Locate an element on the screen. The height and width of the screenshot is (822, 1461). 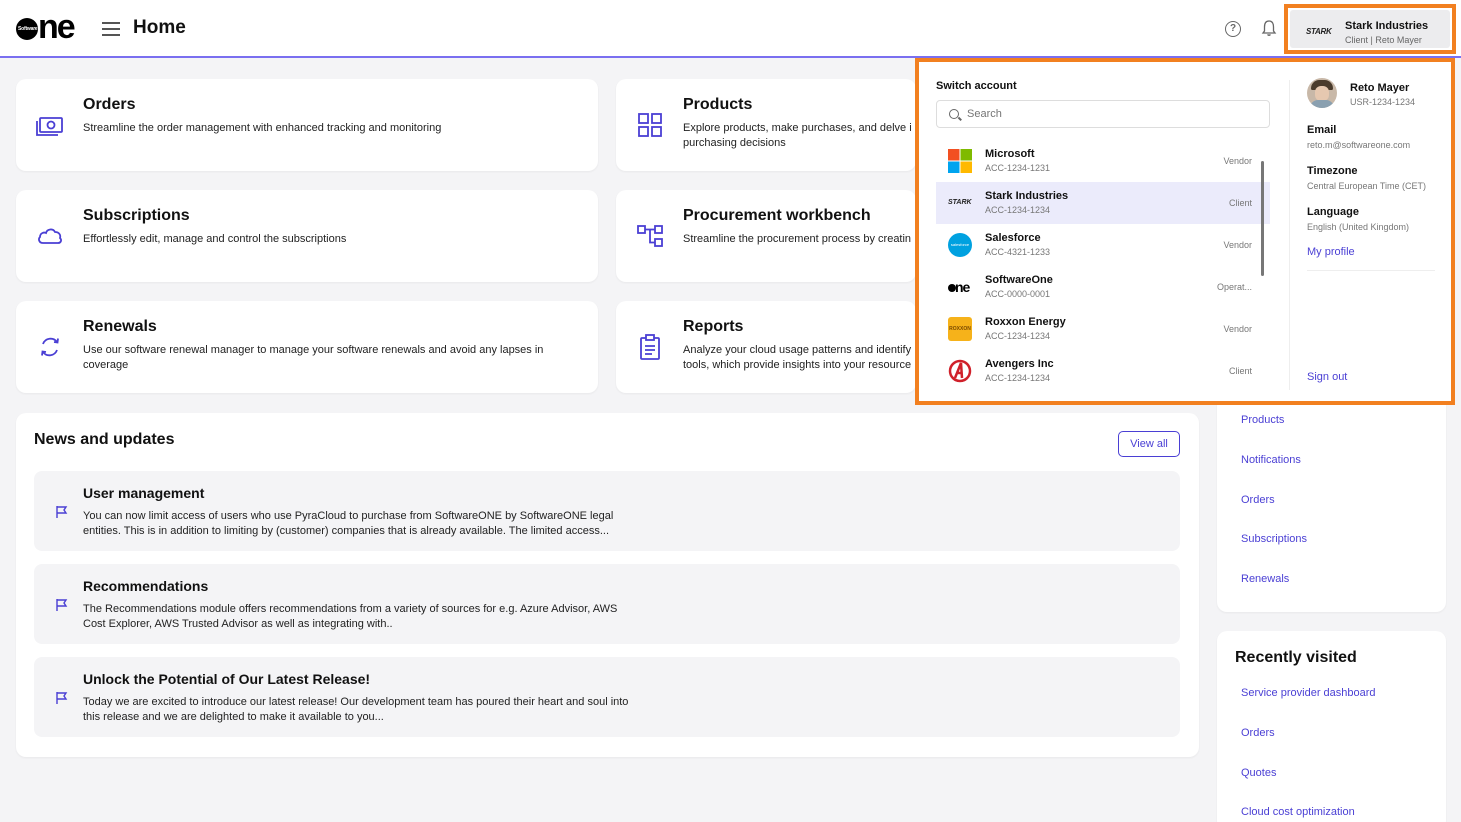
recent-link: Quotes is located at coordinates (1258, 773).